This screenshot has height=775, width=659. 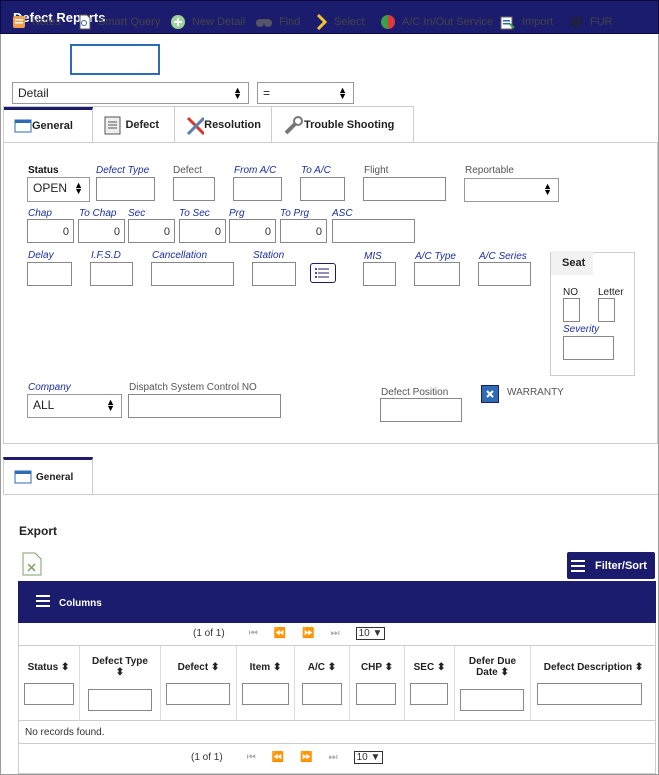 I want to click on notes-button: Notes, so click(x=36, y=22).